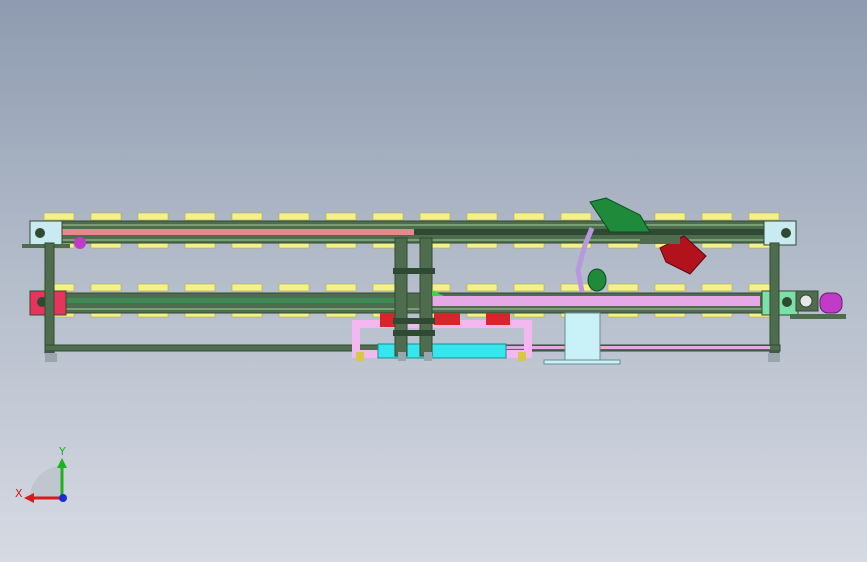 This screenshot has width=867, height=562. What do you see at coordinates (426, 297) in the screenshot?
I see `lift-column-right` at bounding box center [426, 297].